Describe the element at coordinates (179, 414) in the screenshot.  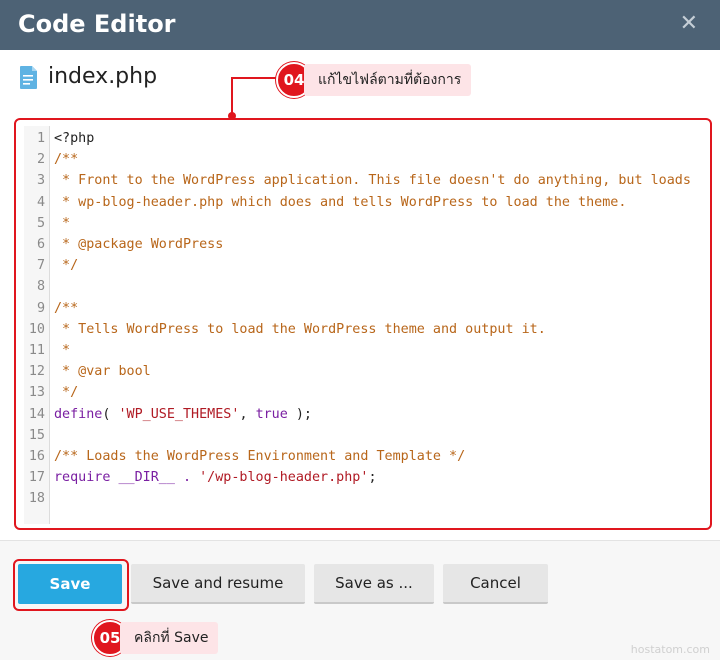
I see `code-token: 'WP_USE_THEMES'` at that location.